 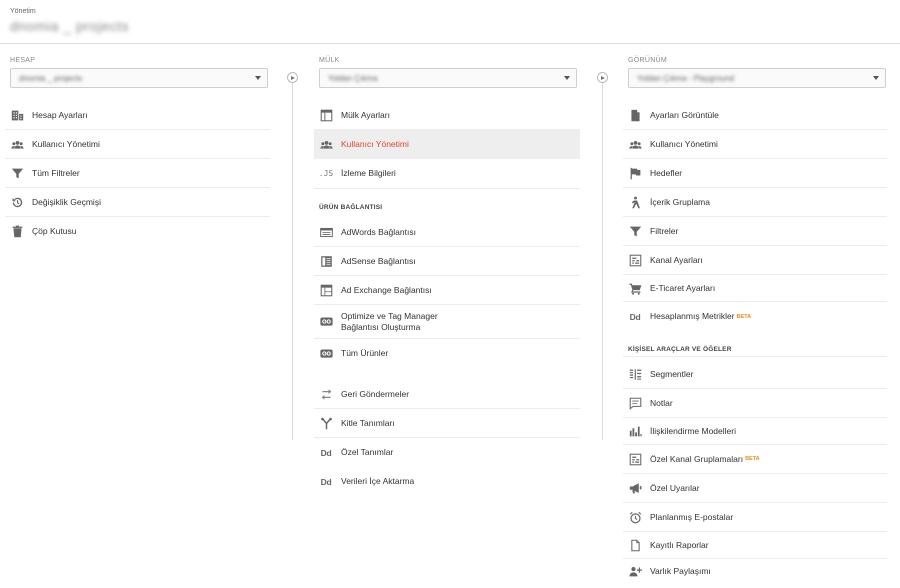 I want to click on audience-definitions-item: Kitle Tanımları, so click(x=447, y=423).